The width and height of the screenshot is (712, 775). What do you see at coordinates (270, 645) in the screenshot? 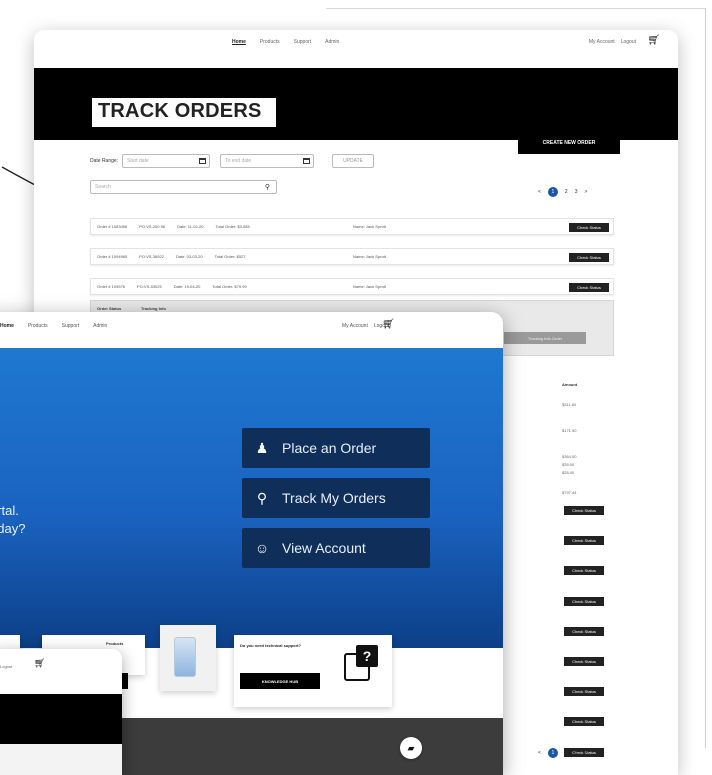
I see `support-question: Do you need technical support?` at bounding box center [270, 645].